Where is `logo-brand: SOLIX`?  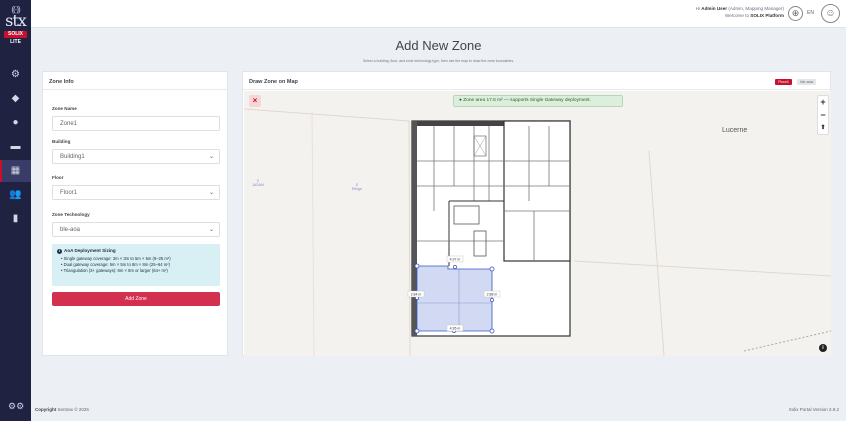
logo-brand: SOLIX is located at coordinates (15, 34).